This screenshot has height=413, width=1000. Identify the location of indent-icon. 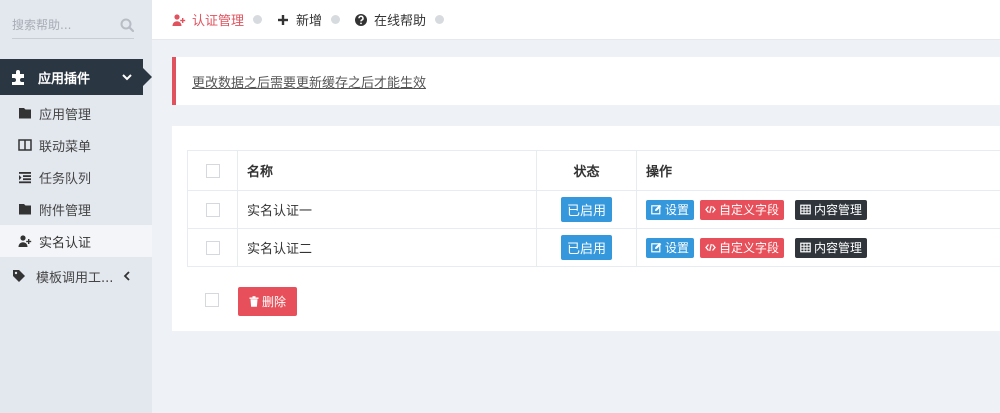
(25, 178).